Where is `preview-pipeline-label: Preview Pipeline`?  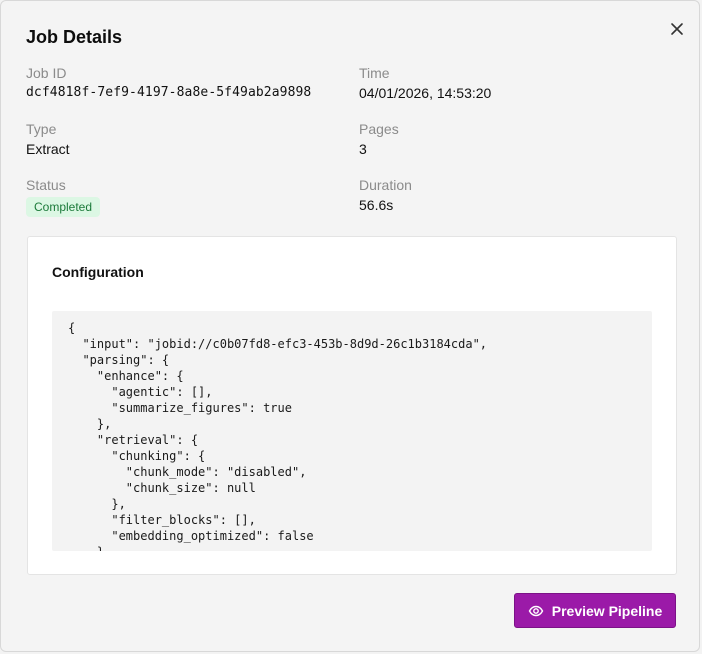 preview-pipeline-label: Preview Pipeline is located at coordinates (607, 610).